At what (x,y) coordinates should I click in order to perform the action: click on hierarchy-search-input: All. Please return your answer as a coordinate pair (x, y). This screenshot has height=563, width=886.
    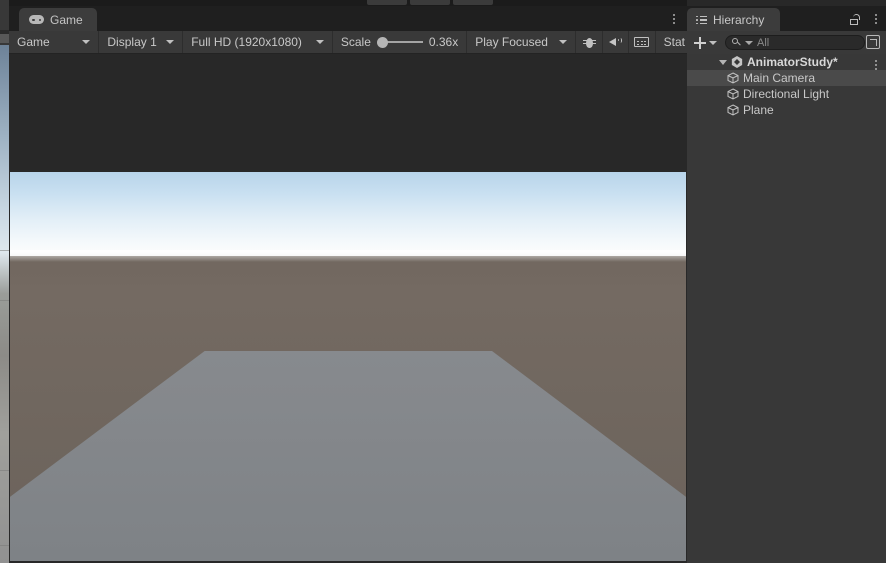
    Looking at the image, I should click on (795, 42).